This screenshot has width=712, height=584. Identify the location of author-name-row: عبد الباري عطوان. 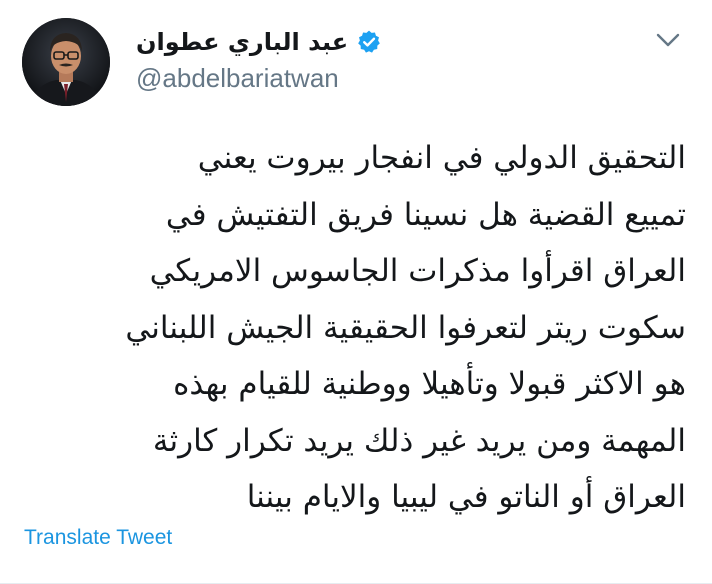
(258, 42).